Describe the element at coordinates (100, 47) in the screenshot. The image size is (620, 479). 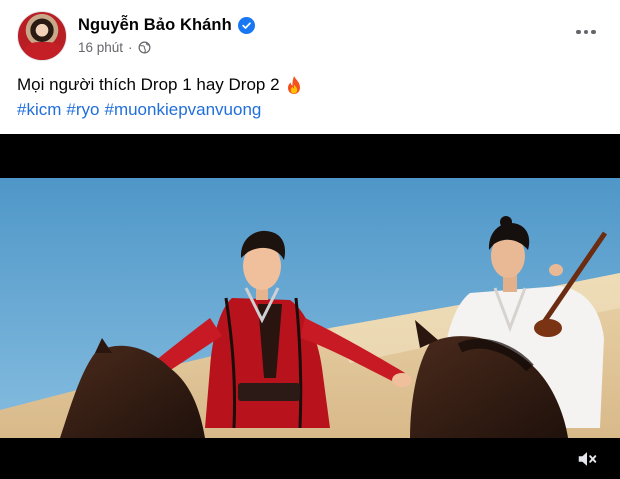
I see `post-time: 16 phút` at that location.